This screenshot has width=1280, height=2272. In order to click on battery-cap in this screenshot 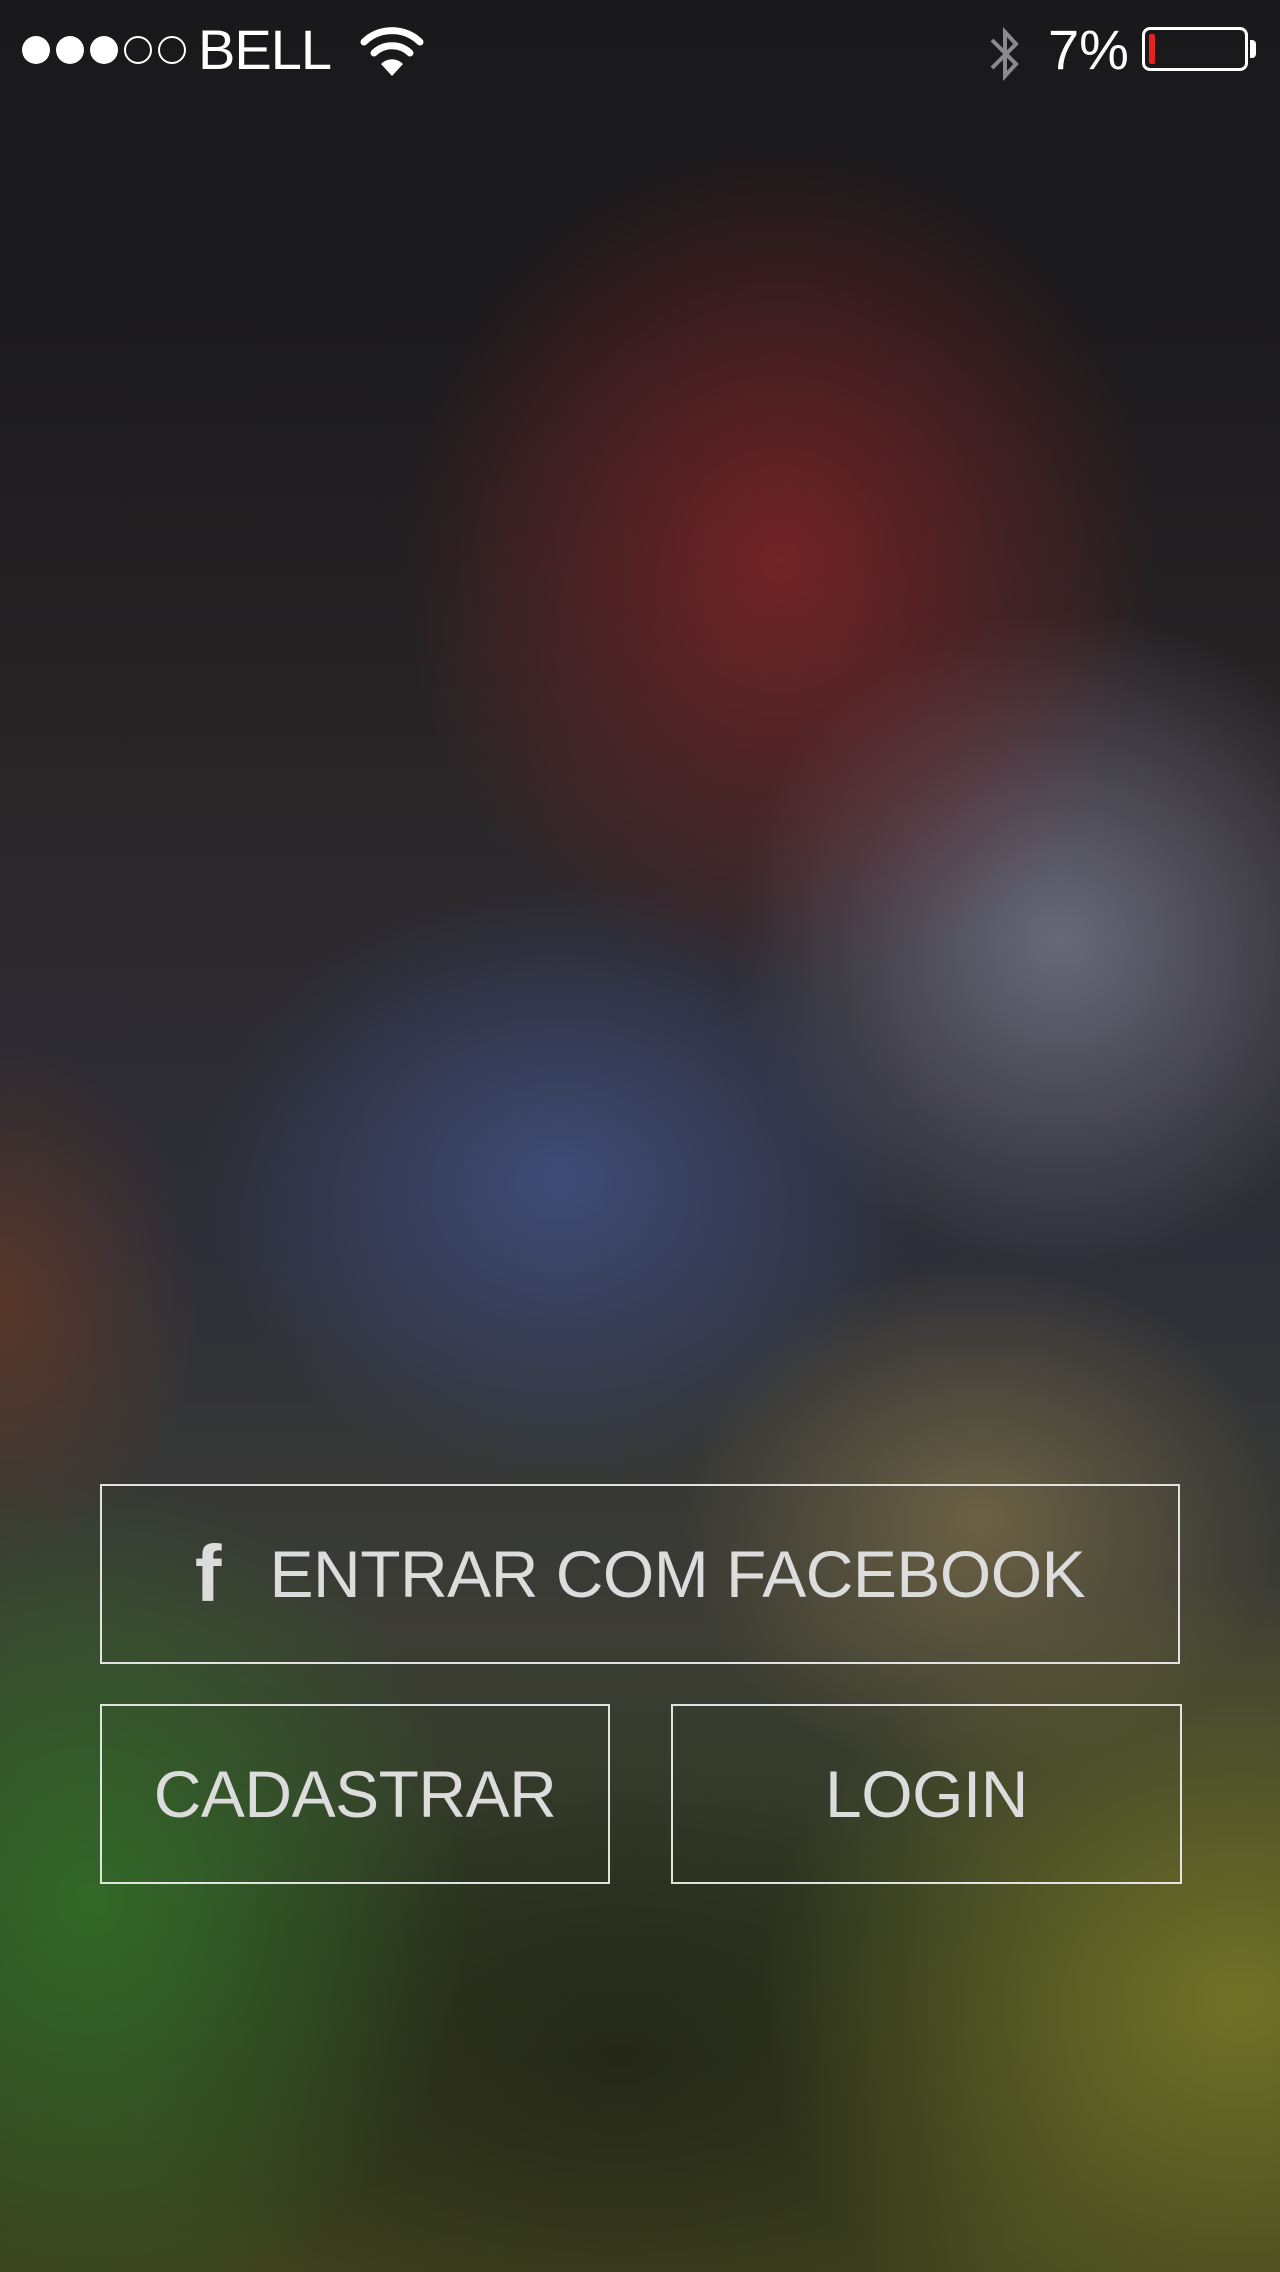, I will do `click(1253, 49)`.